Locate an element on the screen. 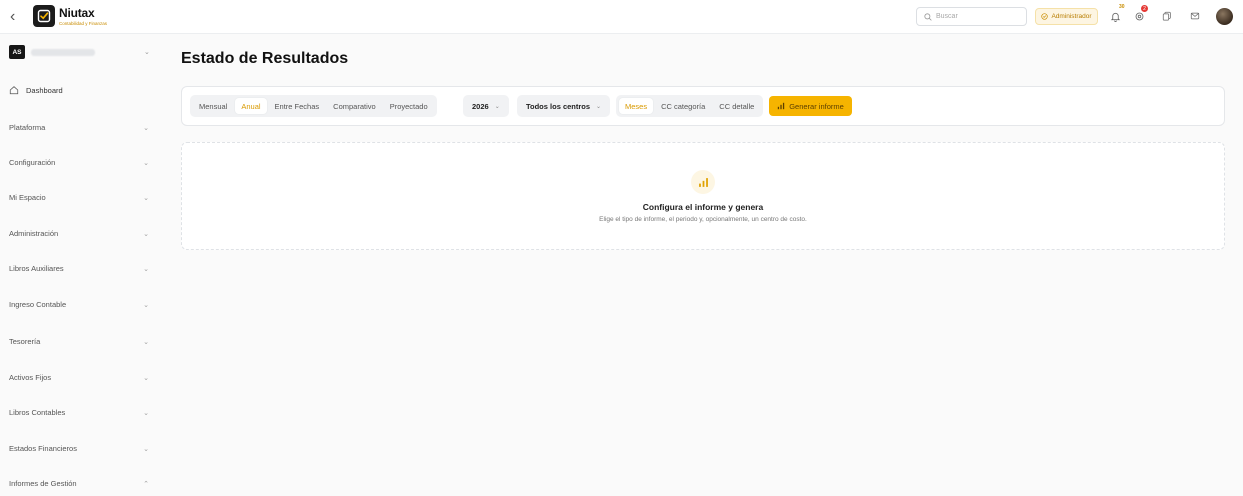 Image resolution: width=1243 pixels, height=496 pixels. sidebar-item-mi-espacio: Mi Espacio ⌄ is located at coordinates (79, 197).